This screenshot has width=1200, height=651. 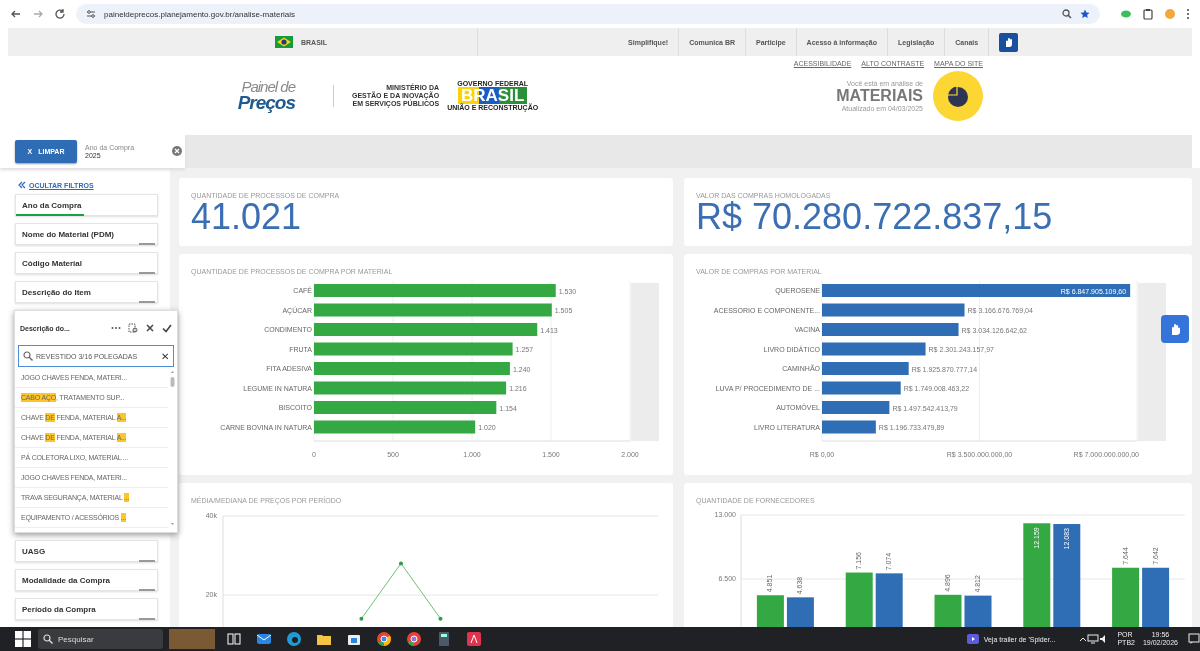 I want to click on pie-chart-icon, so click(x=958, y=96).